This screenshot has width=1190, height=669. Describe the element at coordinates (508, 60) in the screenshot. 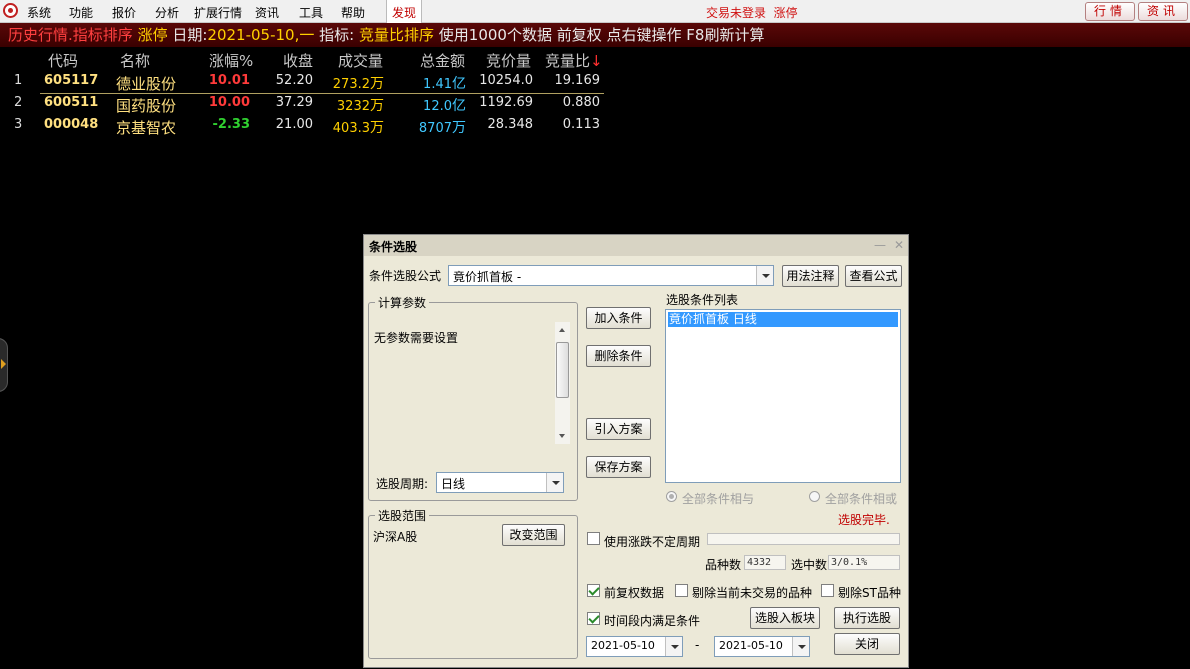

I see `col-header-auction-volume: 竞价量` at that location.